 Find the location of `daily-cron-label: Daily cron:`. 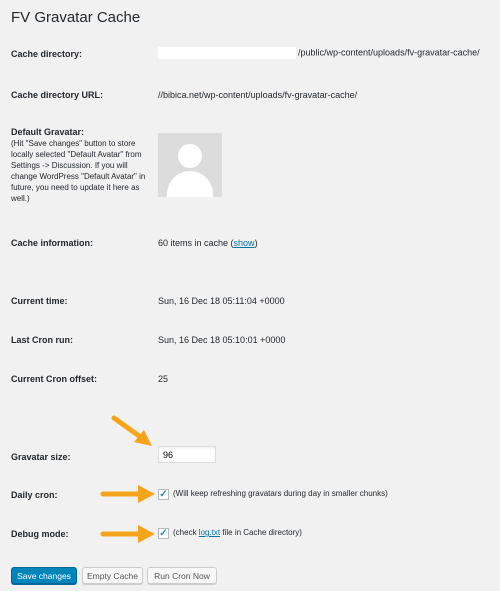

daily-cron-label: Daily cron: is located at coordinates (34, 495).